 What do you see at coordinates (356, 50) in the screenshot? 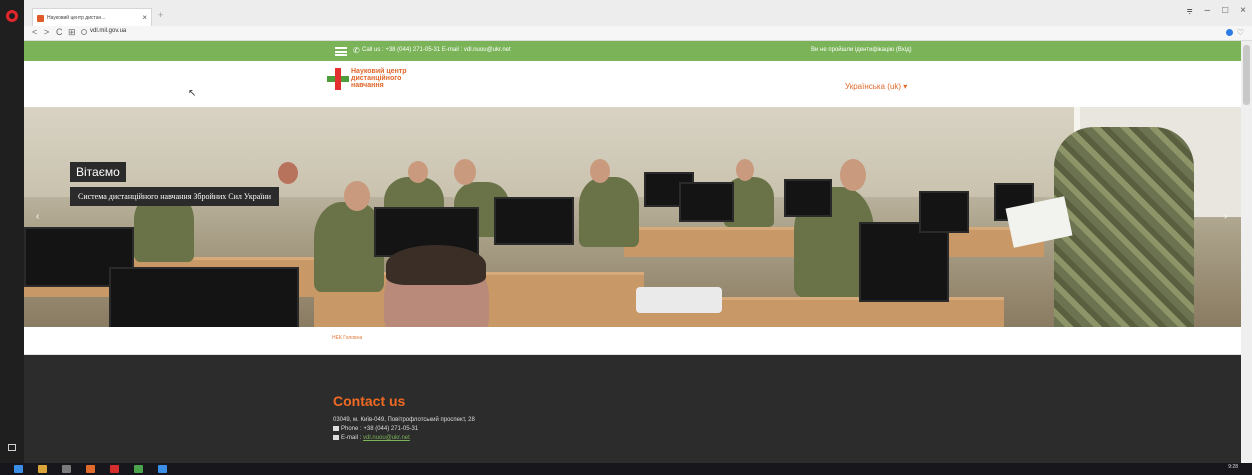
I see `phone-icon: ✆` at bounding box center [356, 50].